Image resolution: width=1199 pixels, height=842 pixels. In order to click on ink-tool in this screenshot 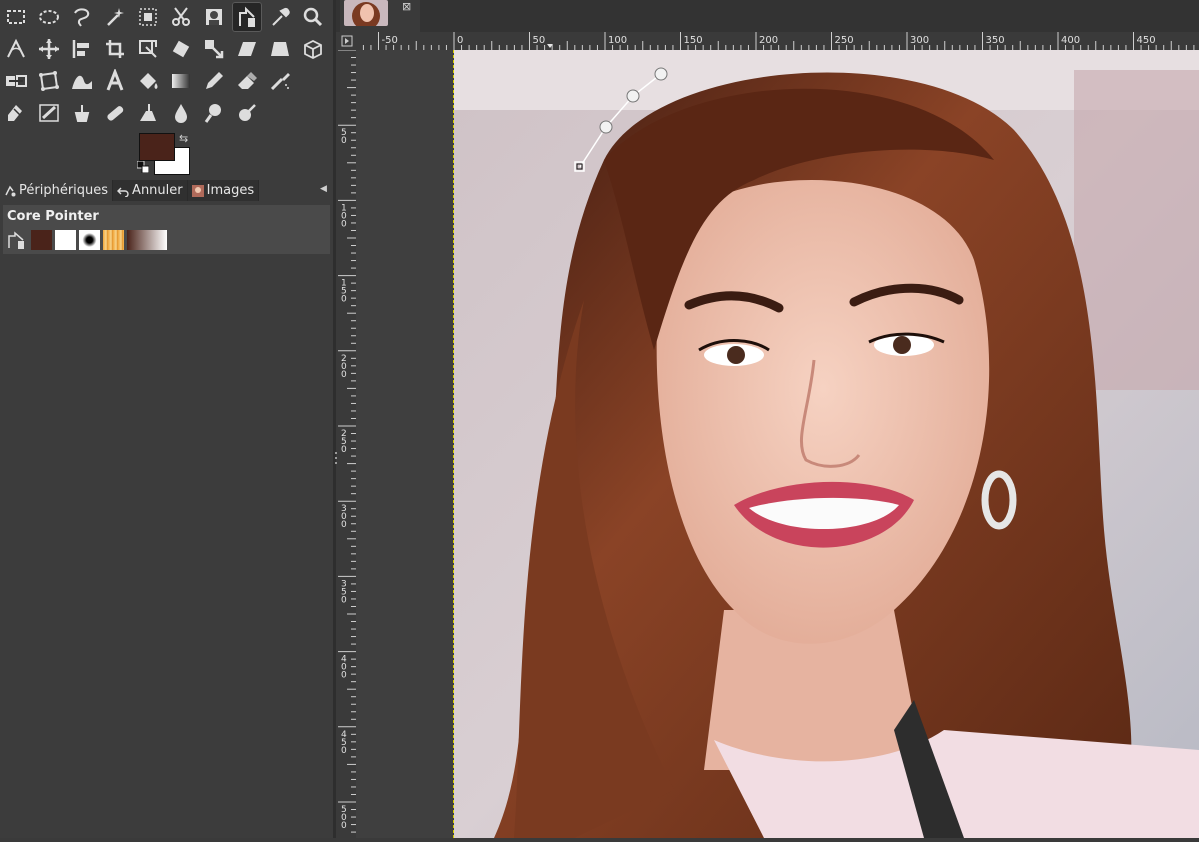, I will do `click(16, 113)`.